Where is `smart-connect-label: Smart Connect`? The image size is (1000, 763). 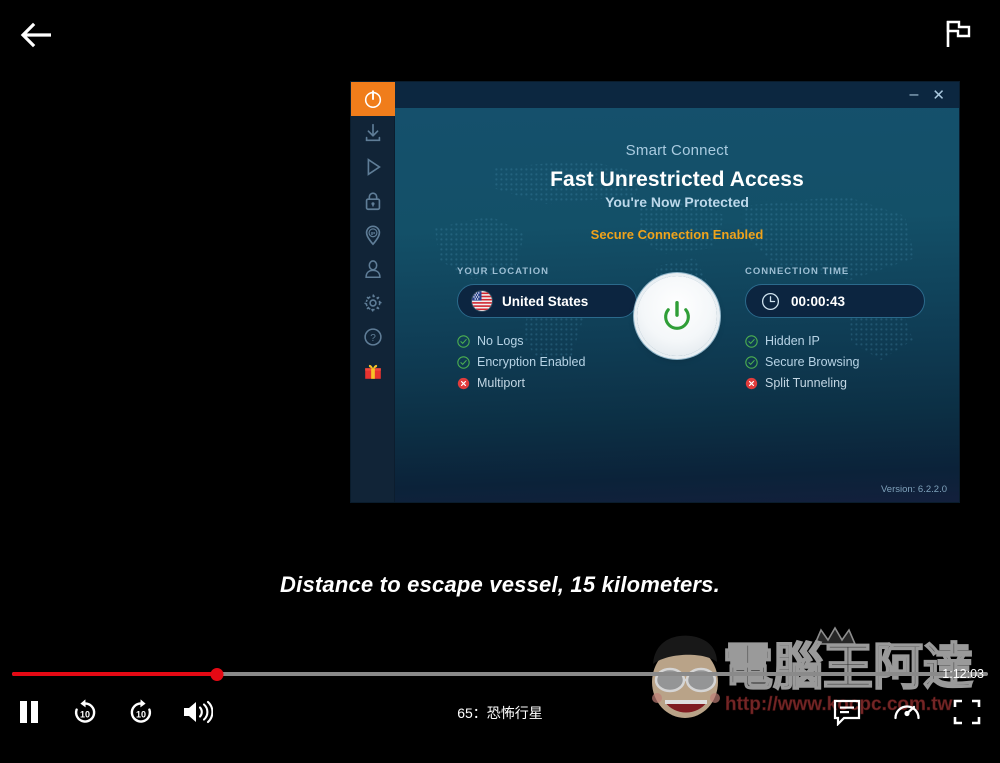
smart-connect-label: Smart Connect is located at coordinates (677, 150).